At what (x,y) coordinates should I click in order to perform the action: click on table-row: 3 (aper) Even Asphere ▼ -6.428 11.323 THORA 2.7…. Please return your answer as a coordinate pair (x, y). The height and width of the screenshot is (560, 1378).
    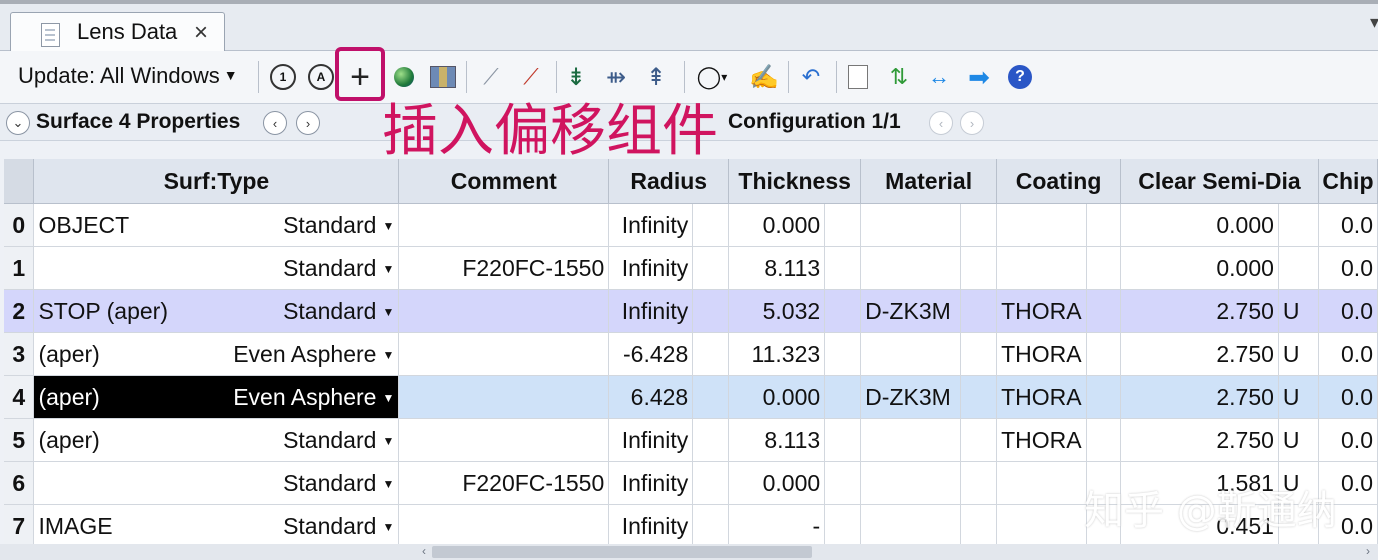
    Looking at the image, I should click on (691, 354).